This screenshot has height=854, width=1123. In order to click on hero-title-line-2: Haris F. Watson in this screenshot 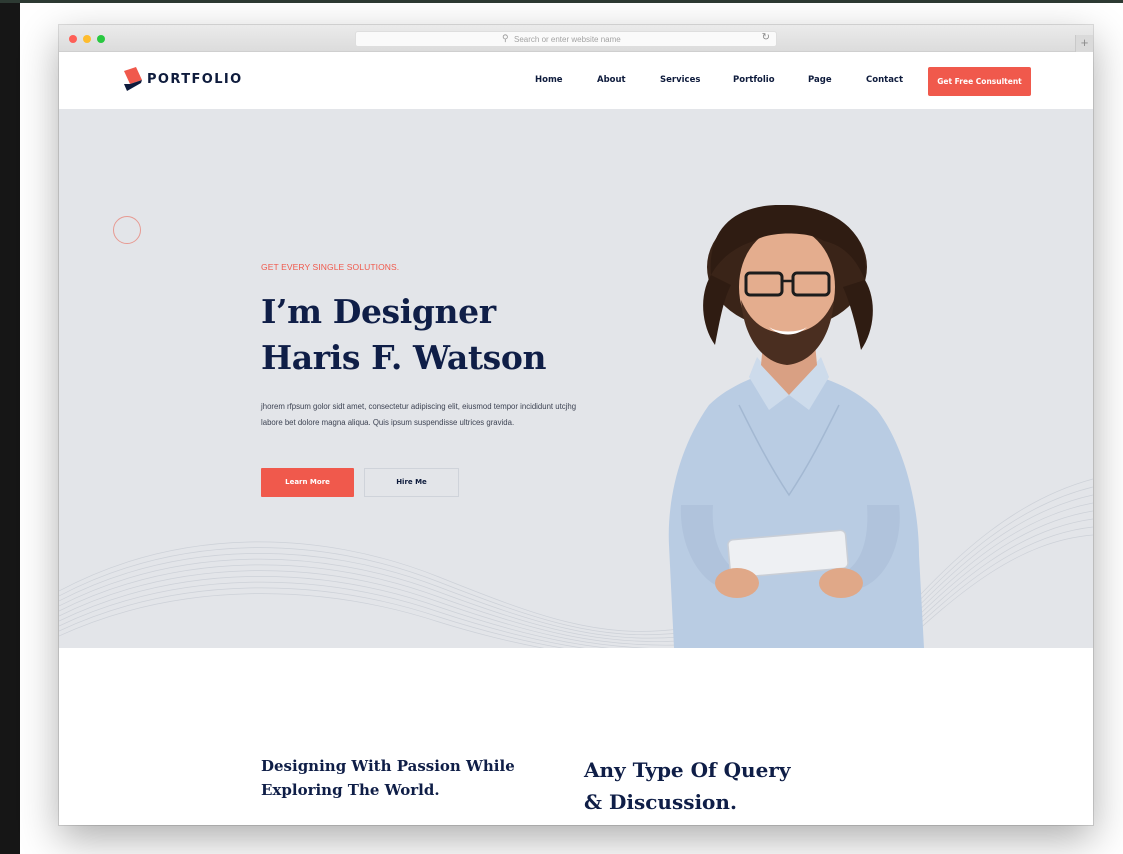, I will do `click(404, 357)`.